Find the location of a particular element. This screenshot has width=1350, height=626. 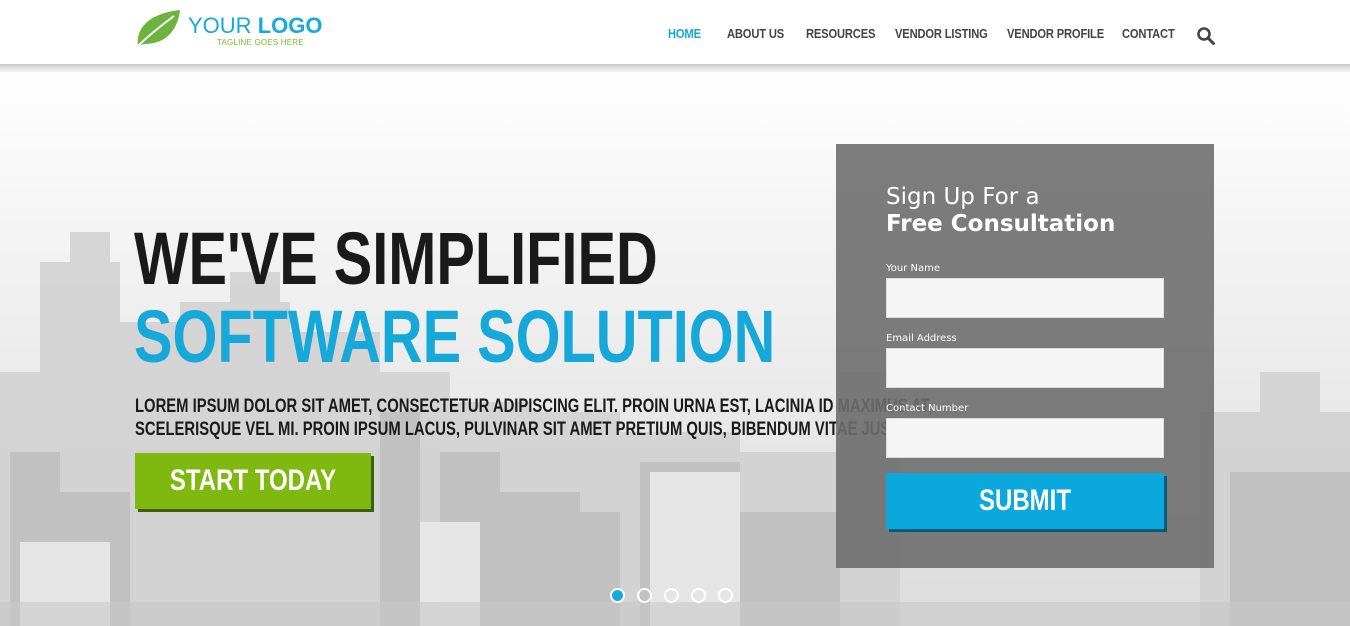

nav-contact: CONTACT is located at coordinates (1148, 33).